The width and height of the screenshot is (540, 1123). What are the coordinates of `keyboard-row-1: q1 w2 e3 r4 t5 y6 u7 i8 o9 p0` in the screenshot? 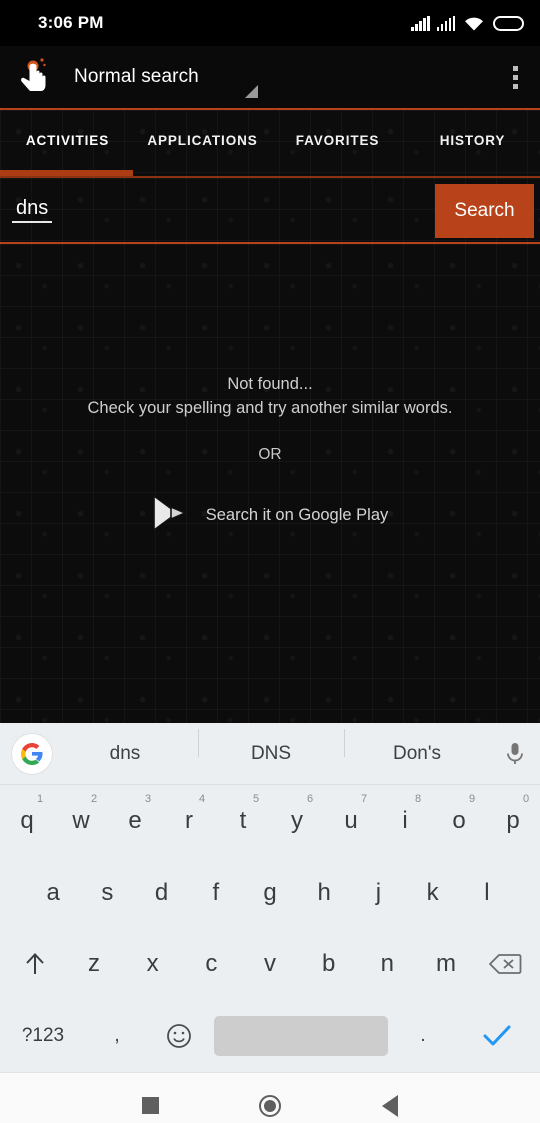 It's located at (270, 821).